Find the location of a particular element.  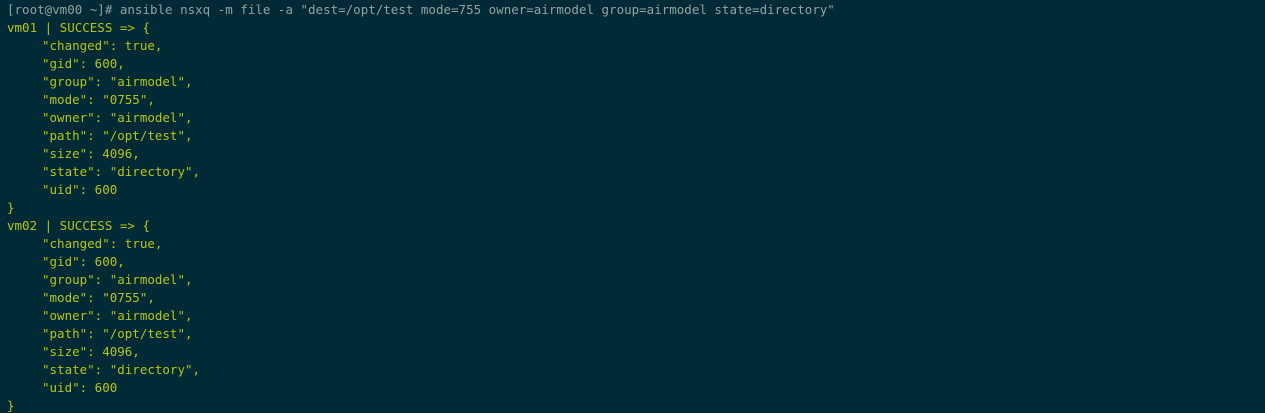

host-header: vm02 | SUCCESS => { is located at coordinates (78, 225).